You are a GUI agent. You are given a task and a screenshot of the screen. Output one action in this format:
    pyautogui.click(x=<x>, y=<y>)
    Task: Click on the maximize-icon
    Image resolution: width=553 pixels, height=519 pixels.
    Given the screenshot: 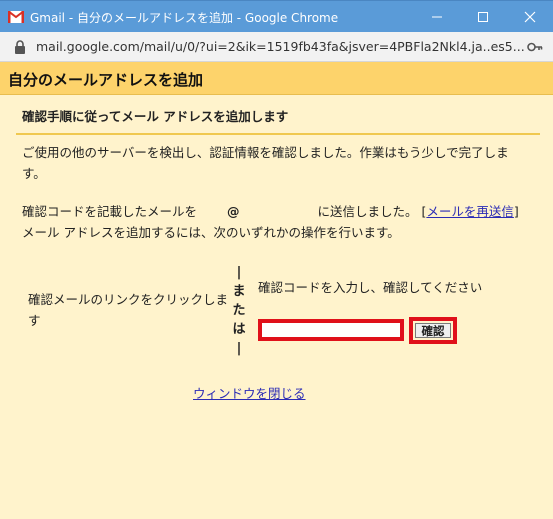 What is the action you would take?
    pyautogui.click(x=483, y=17)
    